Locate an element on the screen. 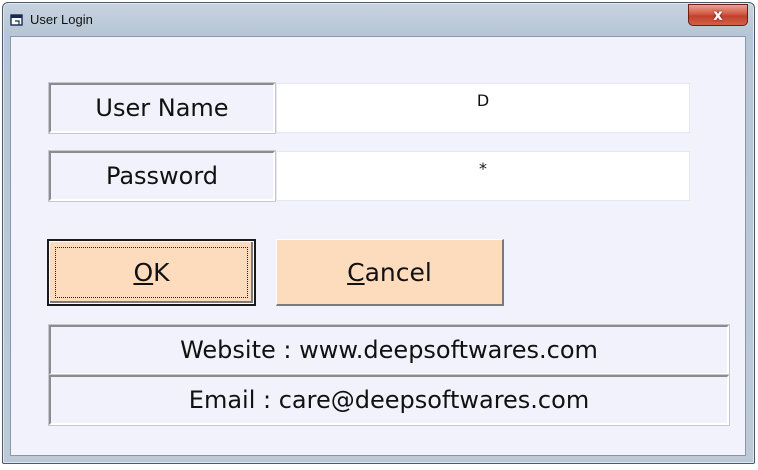 Image resolution: width=758 pixels, height=470 pixels. cancel-accelerator: C is located at coordinates (356, 272).